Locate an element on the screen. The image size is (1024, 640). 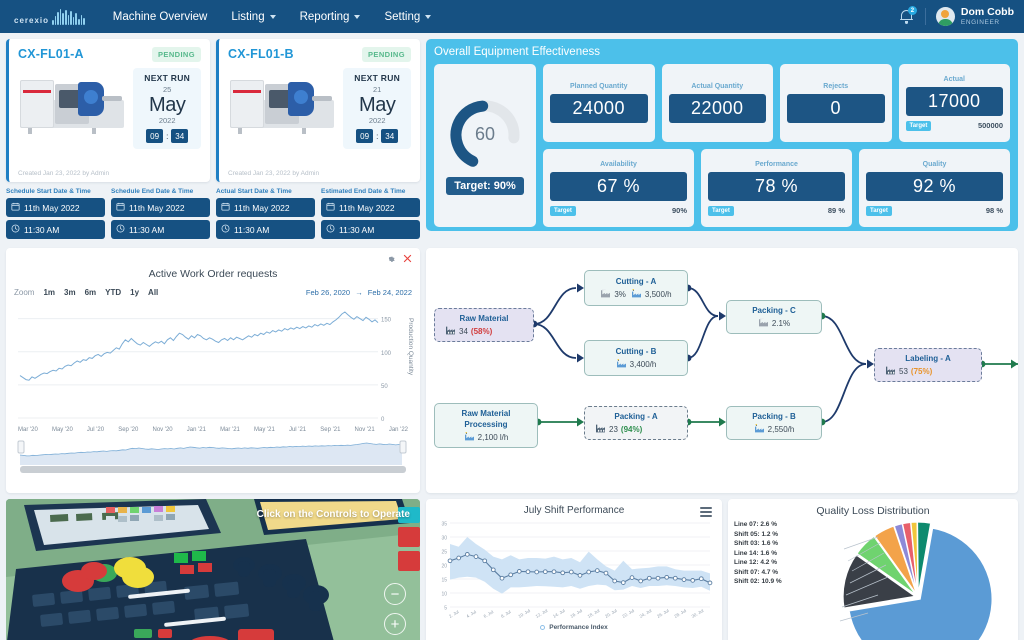
flow-node-packing-b: Packing - B 2,550/h is located at coordinates (774, 423).